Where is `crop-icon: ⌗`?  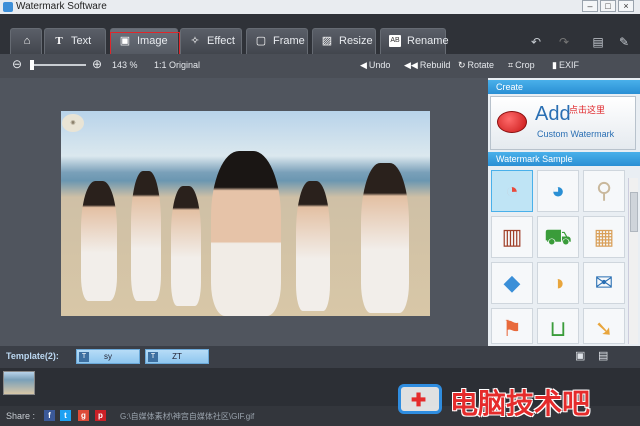 crop-icon: ⌗ is located at coordinates (511, 65).